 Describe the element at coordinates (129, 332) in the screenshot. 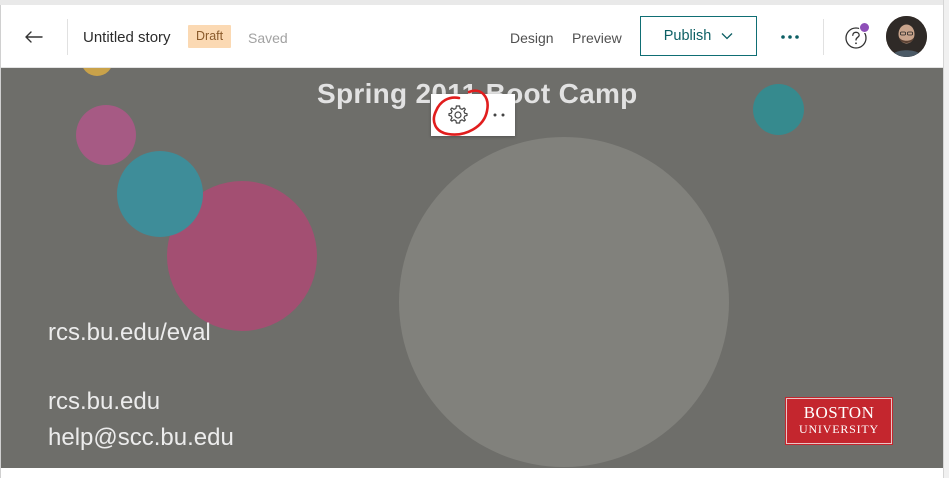

I see `slide-text-line: rcs.bu.edu/eval` at that location.